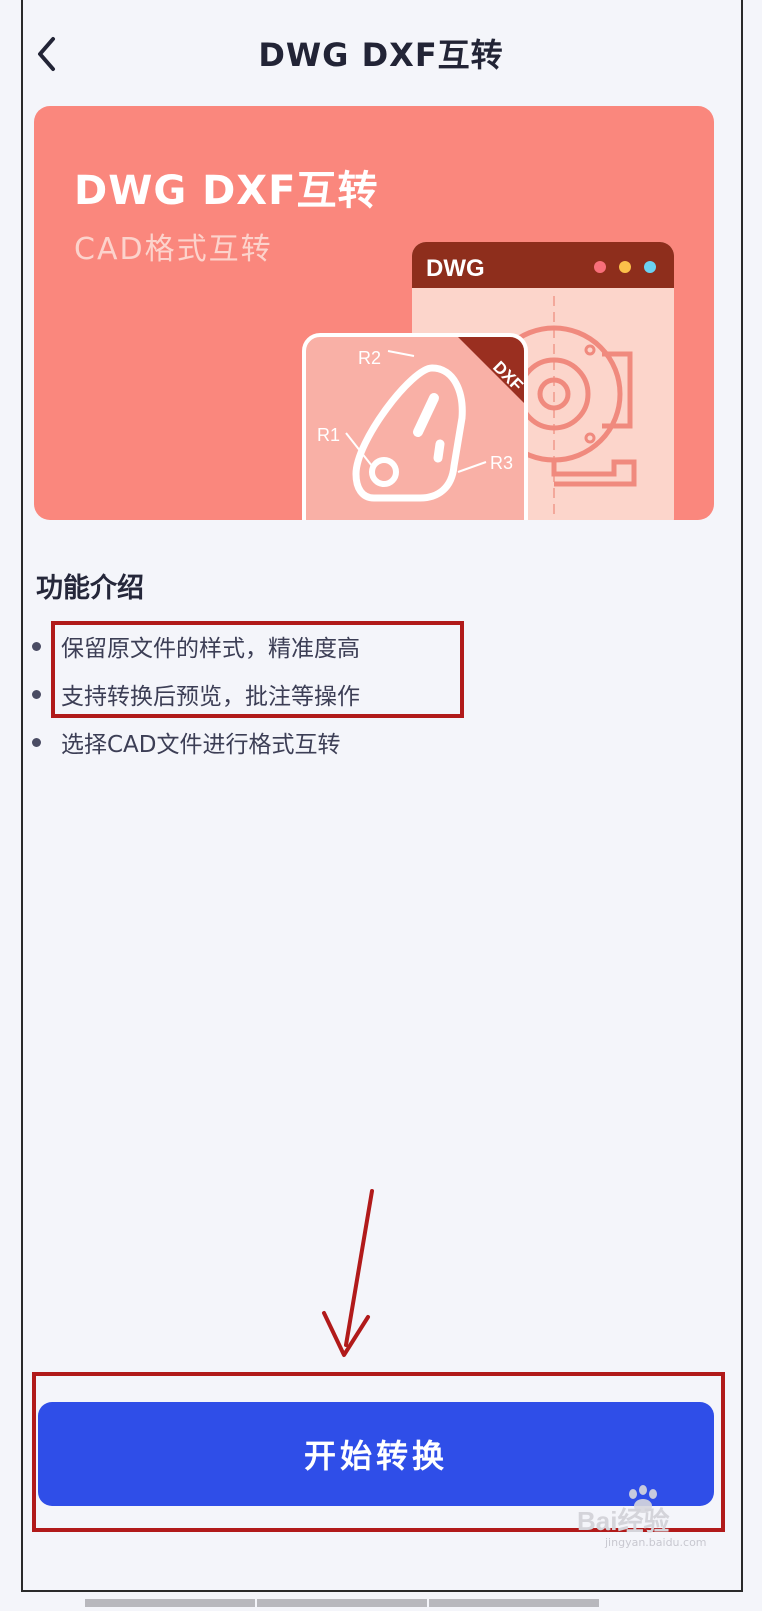  I want to click on page-title: DWG DXF互转, so click(381, 55).